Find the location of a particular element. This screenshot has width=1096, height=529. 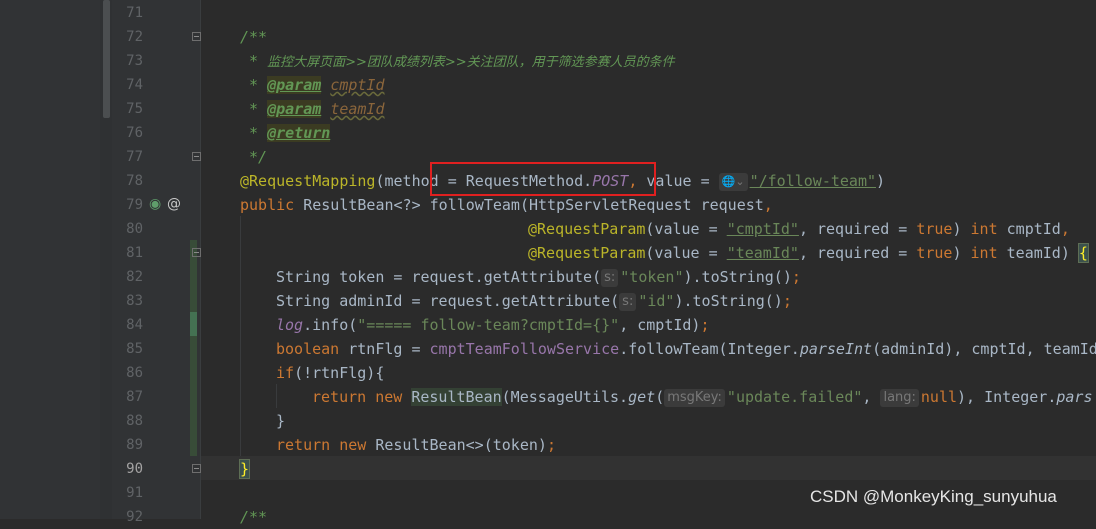

parameter-hint: lang: is located at coordinates (899, 398).